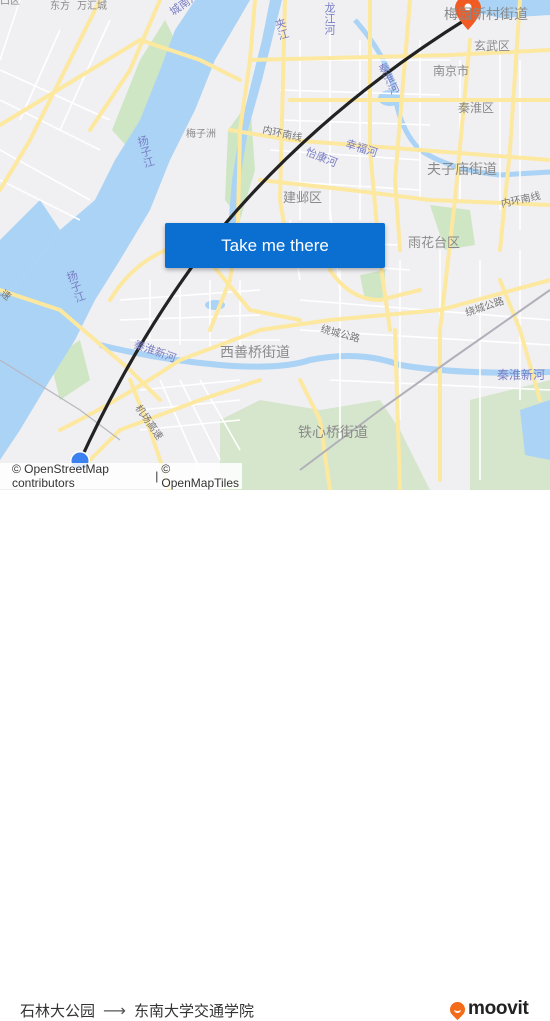 This screenshot has height=1021, width=550. I want to click on map-label-subdistrict: 西善桥街道, so click(255, 353).